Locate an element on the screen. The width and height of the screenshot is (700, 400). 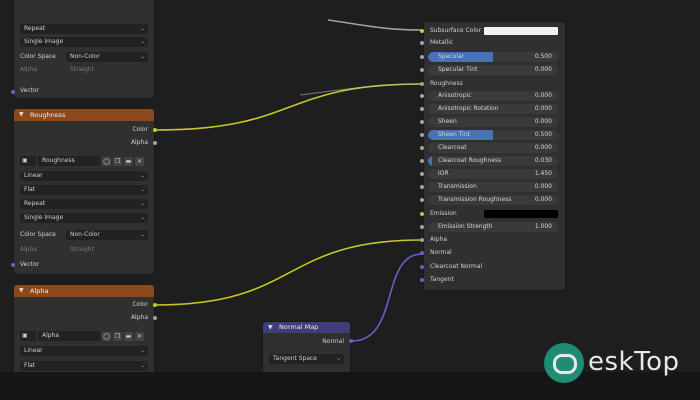
sheen-socket is located at coordinates (422, 122).